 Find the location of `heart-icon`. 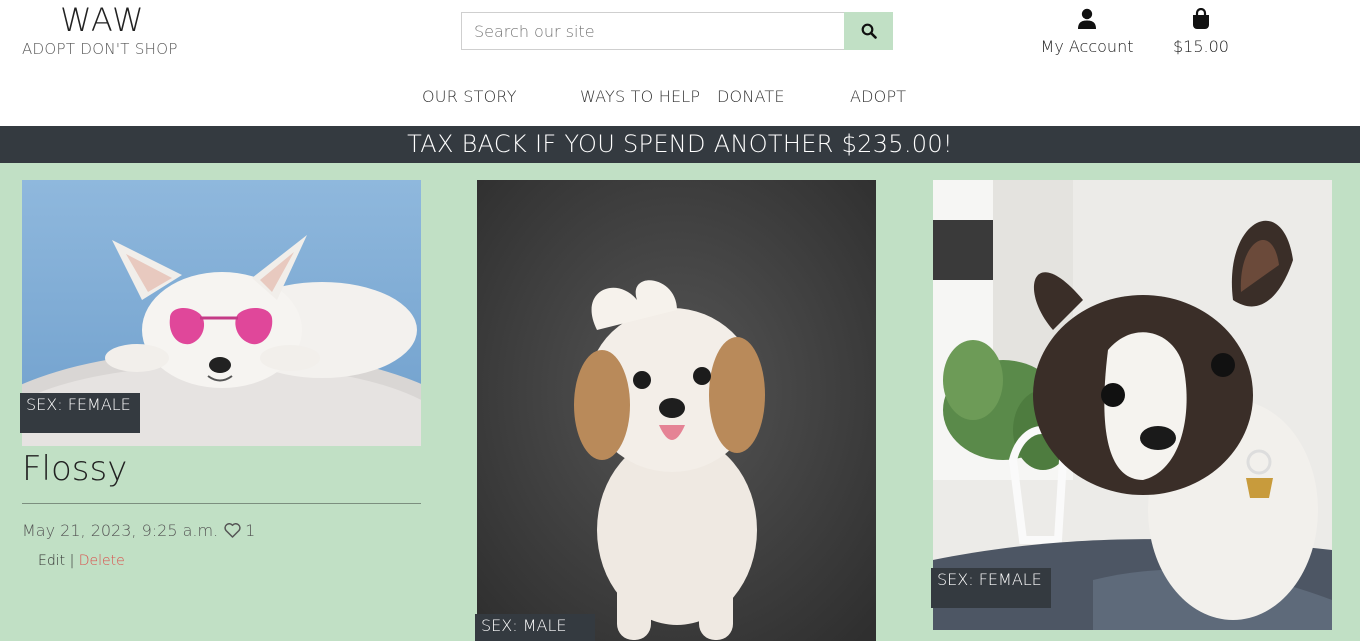

heart-icon is located at coordinates (232, 530).